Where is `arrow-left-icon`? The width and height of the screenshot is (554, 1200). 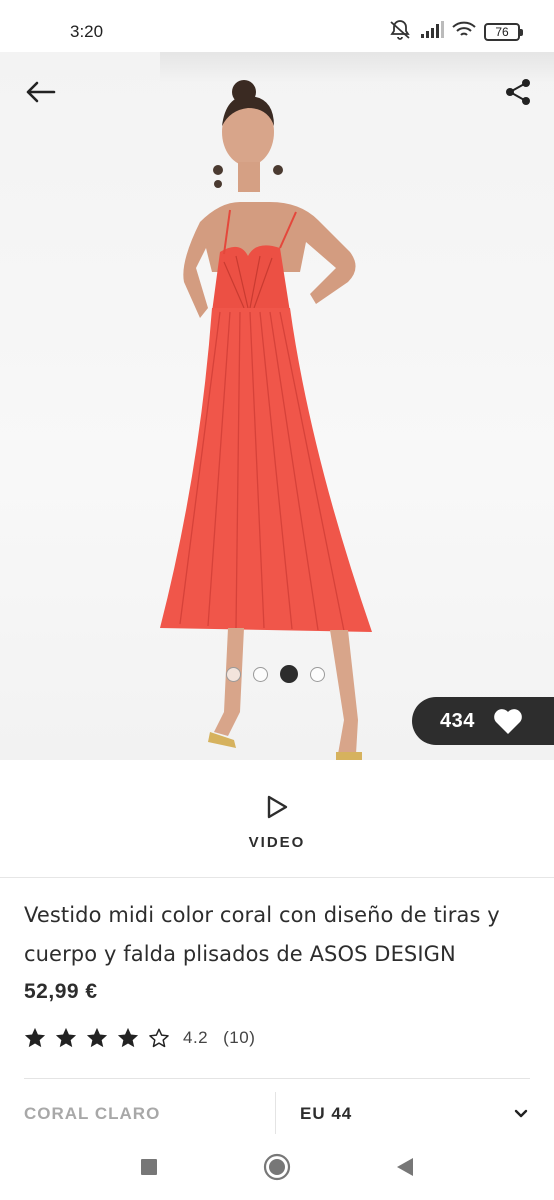
arrow-left-icon is located at coordinates (41, 92).